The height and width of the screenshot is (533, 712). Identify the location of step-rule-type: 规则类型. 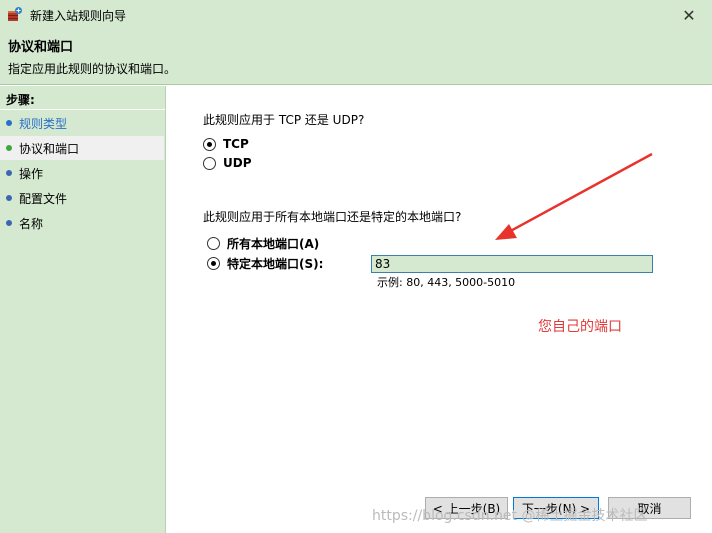
(82, 123).